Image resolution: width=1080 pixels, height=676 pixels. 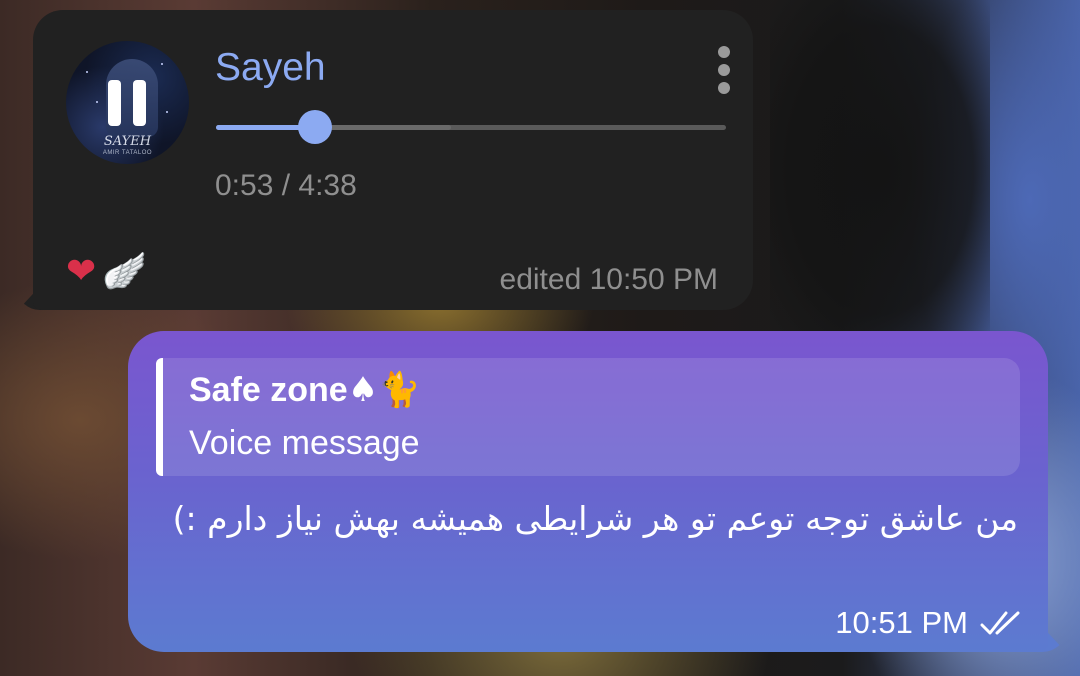 I want to click on message-meta: 10:51 PM, so click(x=930, y=623).